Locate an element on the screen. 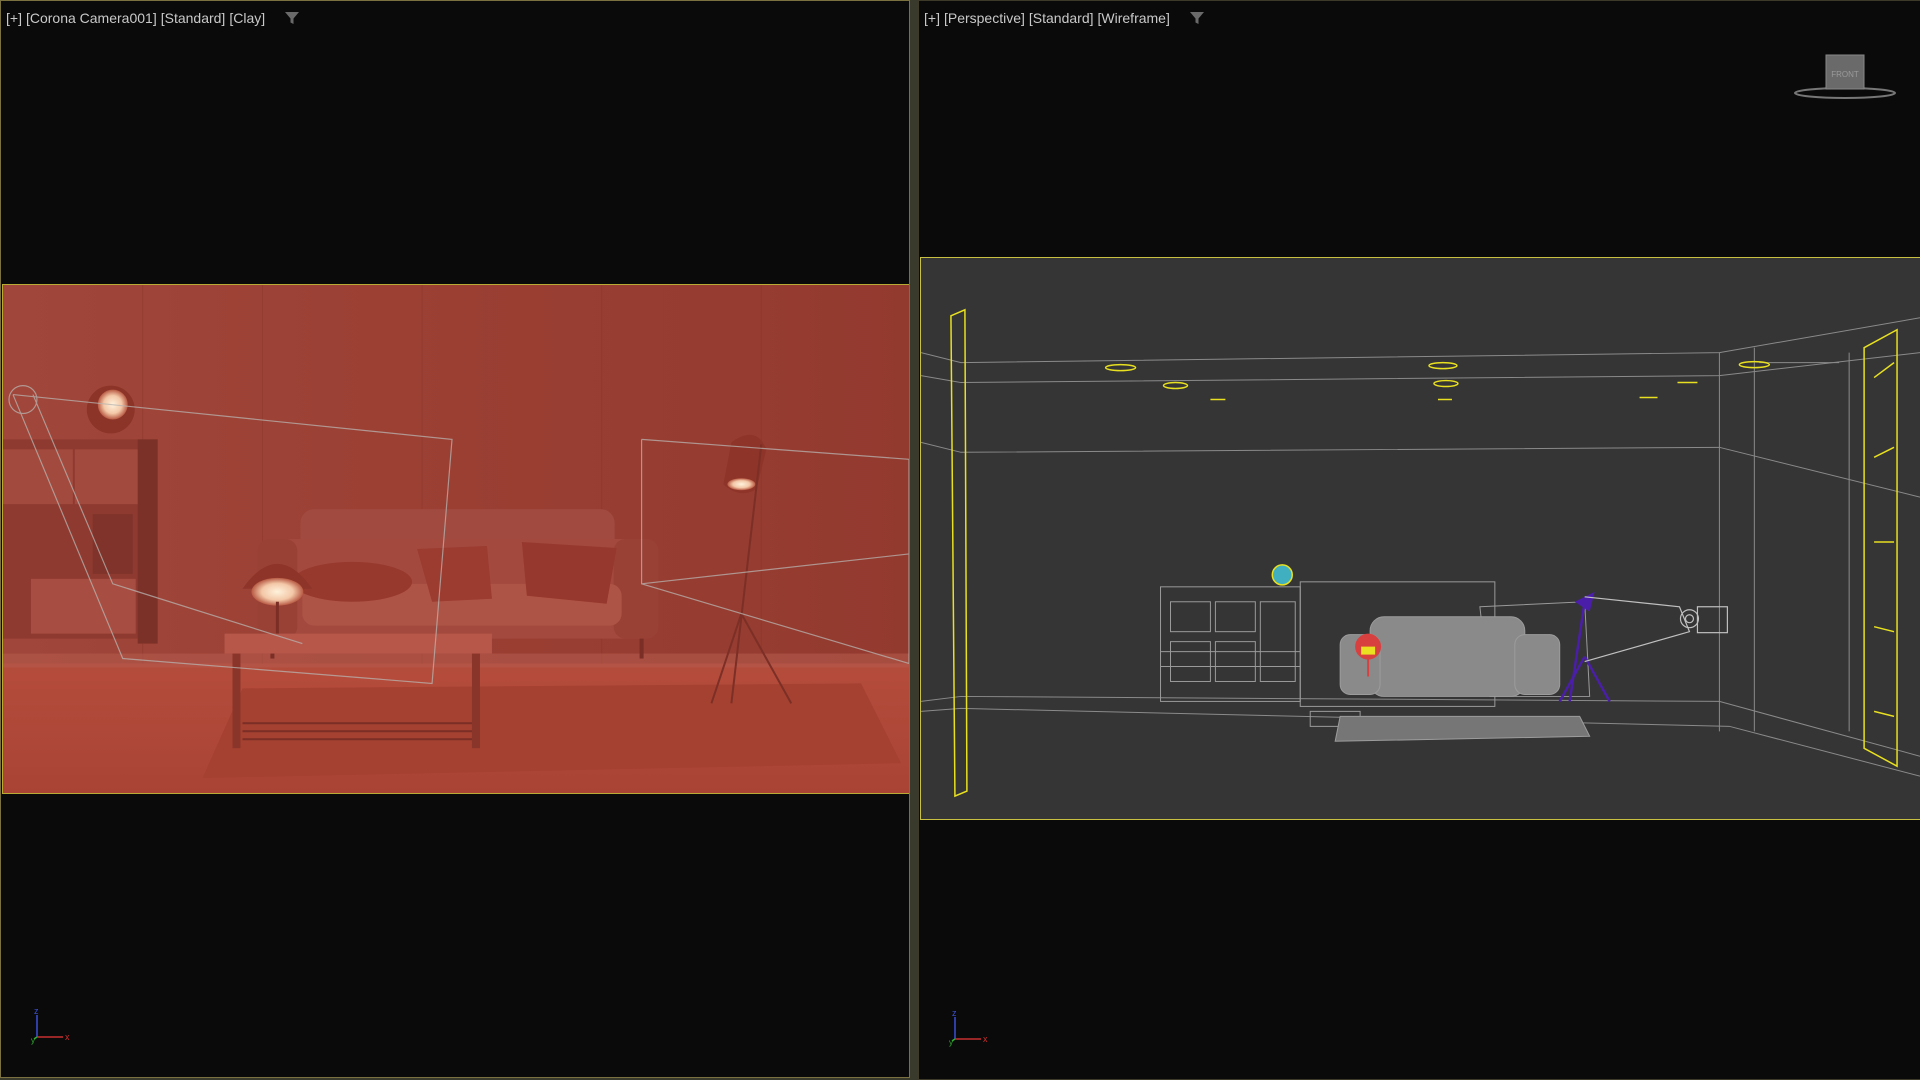 This screenshot has height=1080, width=1920. viewport-label-bar: [+] [Corona Camera001] [Standard] [Clay] is located at coordinates (153, 18).